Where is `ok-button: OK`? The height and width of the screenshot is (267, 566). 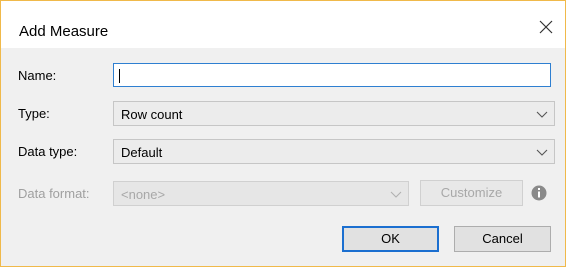
ok-button: OK is located at coordinates (390, 239).